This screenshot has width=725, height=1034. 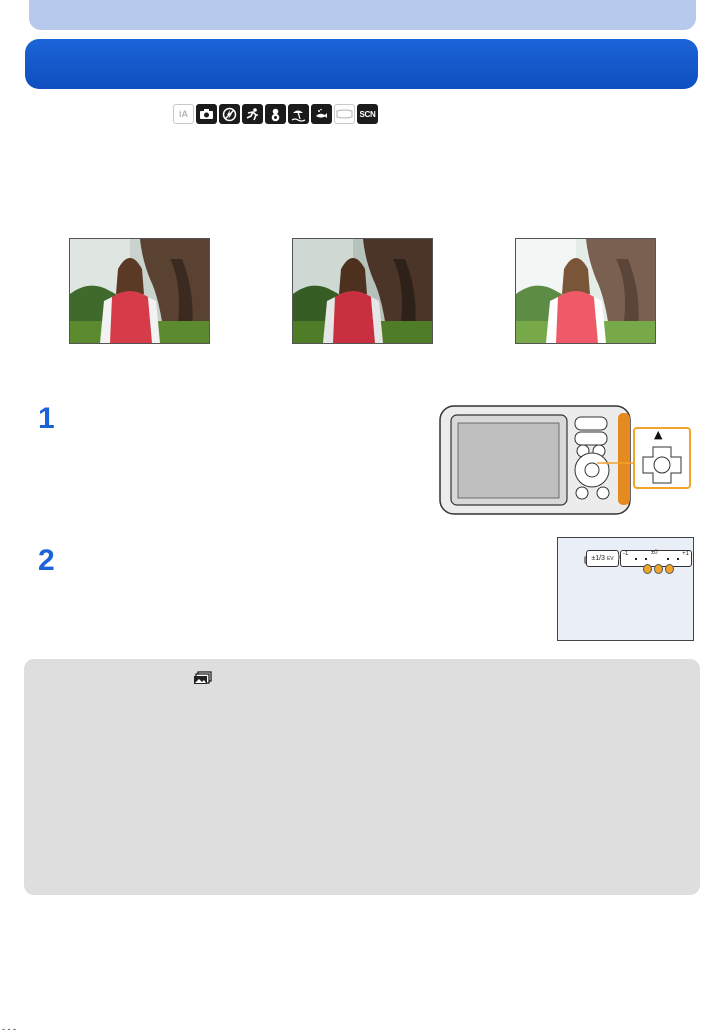 I want to click on exposure-value-box: ±1/3 EV, so click(x=602, y=558).